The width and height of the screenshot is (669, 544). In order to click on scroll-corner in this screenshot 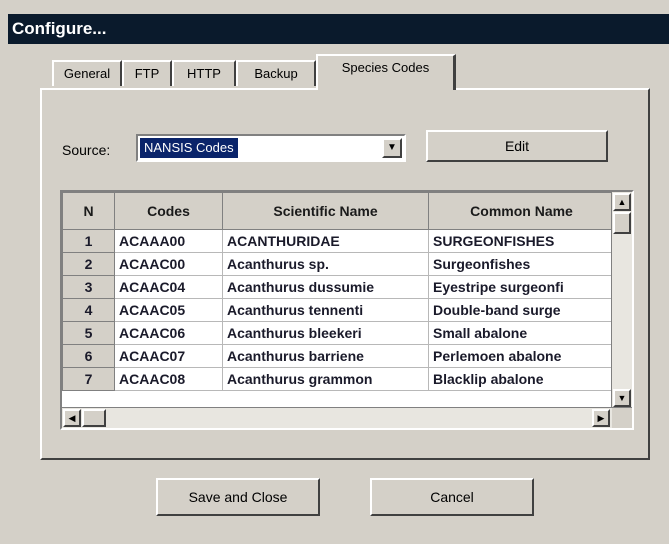, I will do `click(622, 418)`.